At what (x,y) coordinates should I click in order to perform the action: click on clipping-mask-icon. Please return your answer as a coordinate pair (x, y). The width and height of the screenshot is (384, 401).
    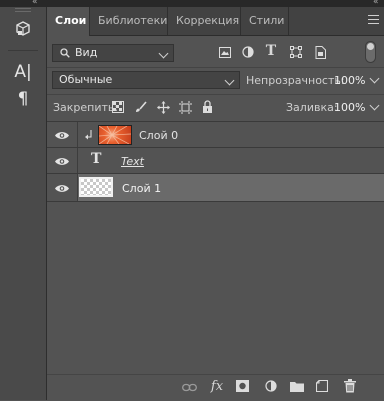
    Looking at the image, I should click on (88, 135).